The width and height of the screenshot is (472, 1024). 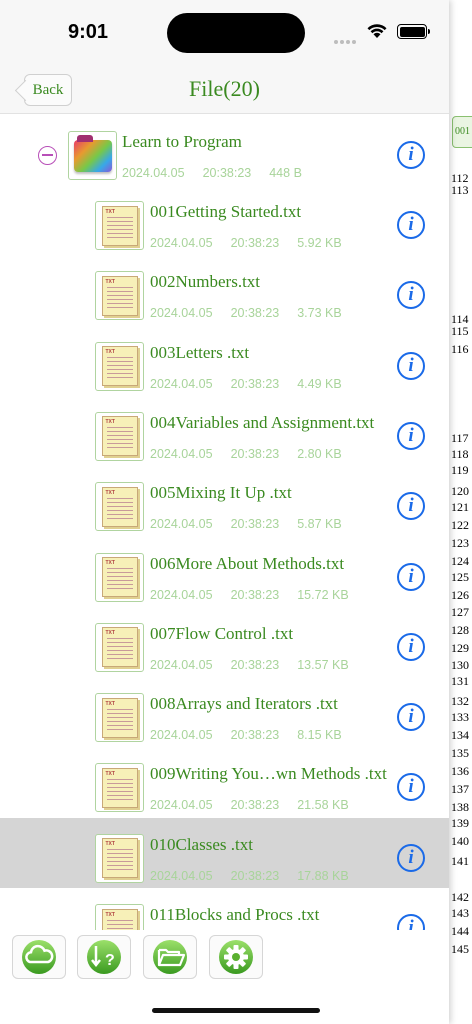 What do you see at coordinates (224, 909) in the screenshot?
I see `file-row: TXT 011Blocks and Procs .txt i` at bounding box center [224, 909].